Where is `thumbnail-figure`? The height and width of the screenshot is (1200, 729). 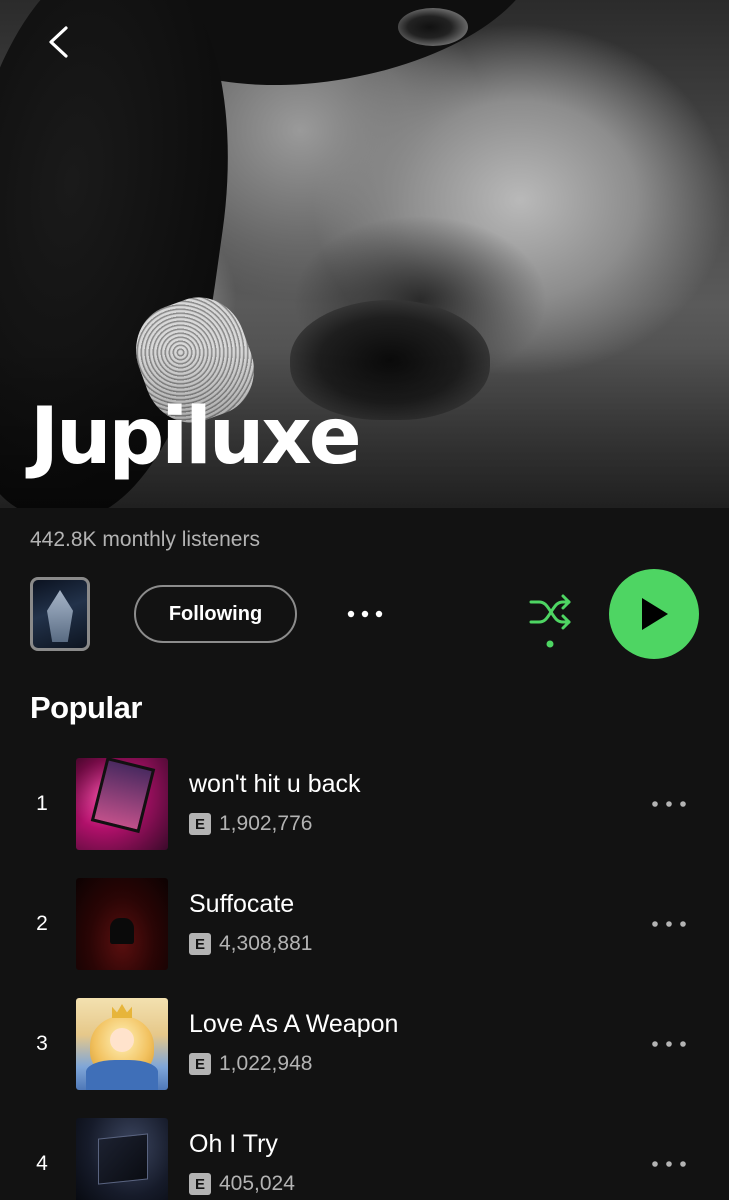
thumbnail-figure is located at coordinates (60, 616).